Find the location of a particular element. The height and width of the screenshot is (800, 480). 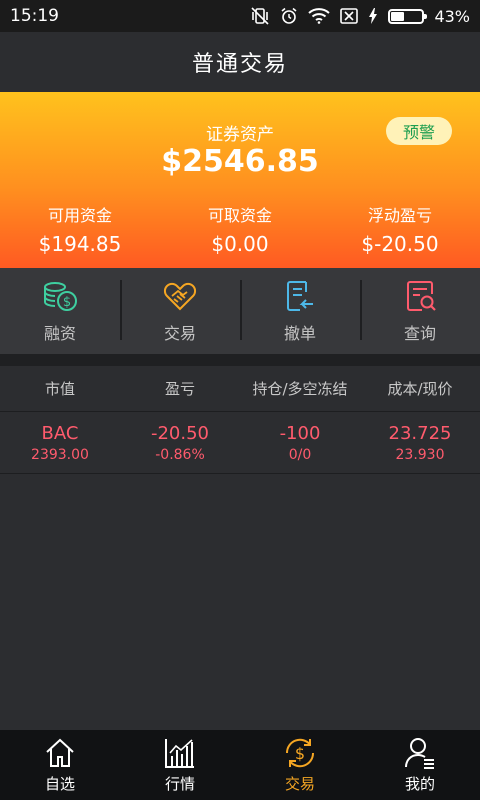

cancel-order-button: 撤单 is located at coordinates (300, 311).